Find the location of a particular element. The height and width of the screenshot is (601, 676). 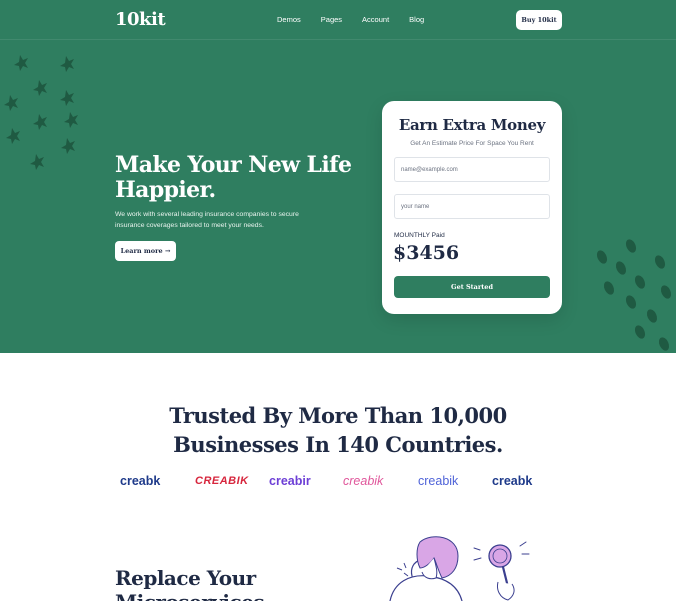

trusted-line-2: Businesses In 140 Countries. is located at coordinates (338, 444).